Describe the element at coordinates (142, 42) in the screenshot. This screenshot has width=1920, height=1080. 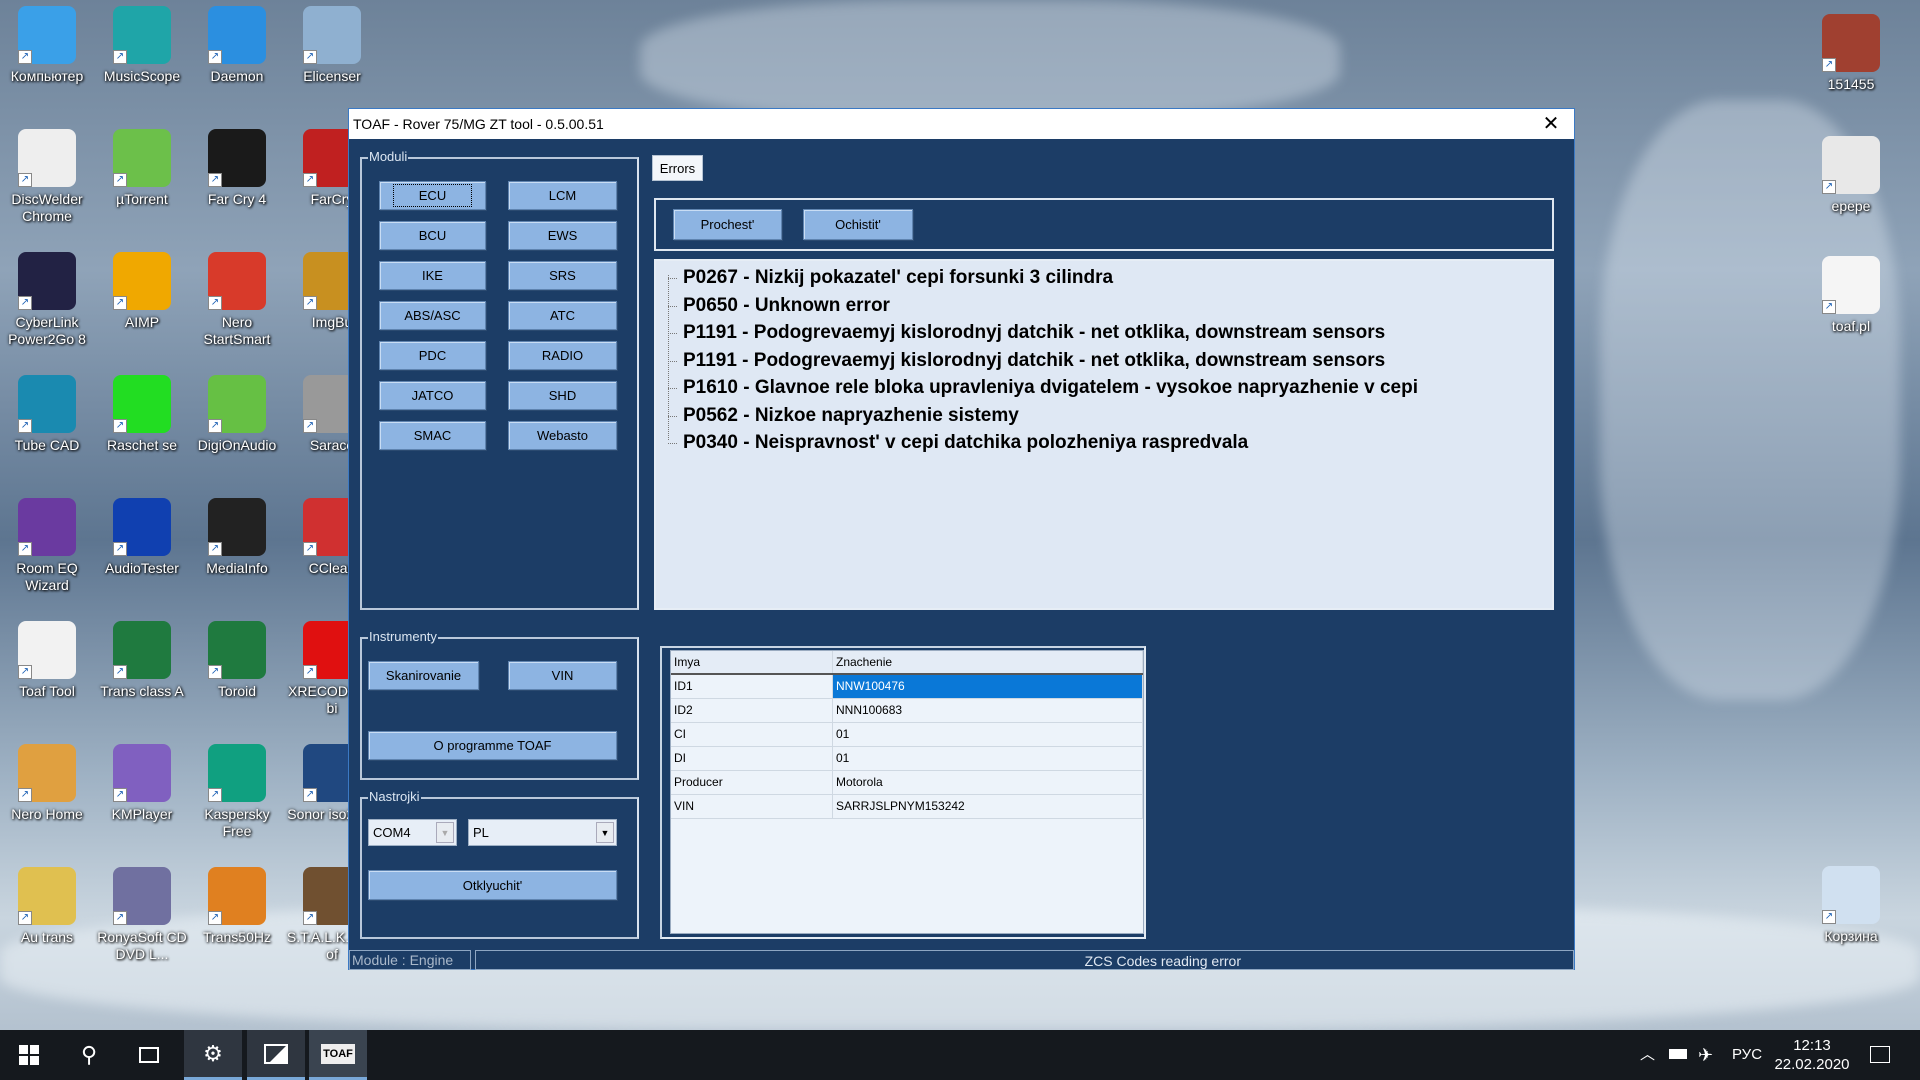
I see `desktop-icon: ↗ MusicScope` at that location.